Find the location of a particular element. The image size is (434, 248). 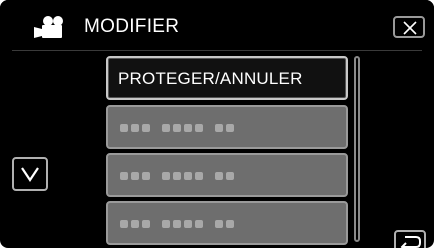

scroll-down-button is located at coordinates (30, 174).